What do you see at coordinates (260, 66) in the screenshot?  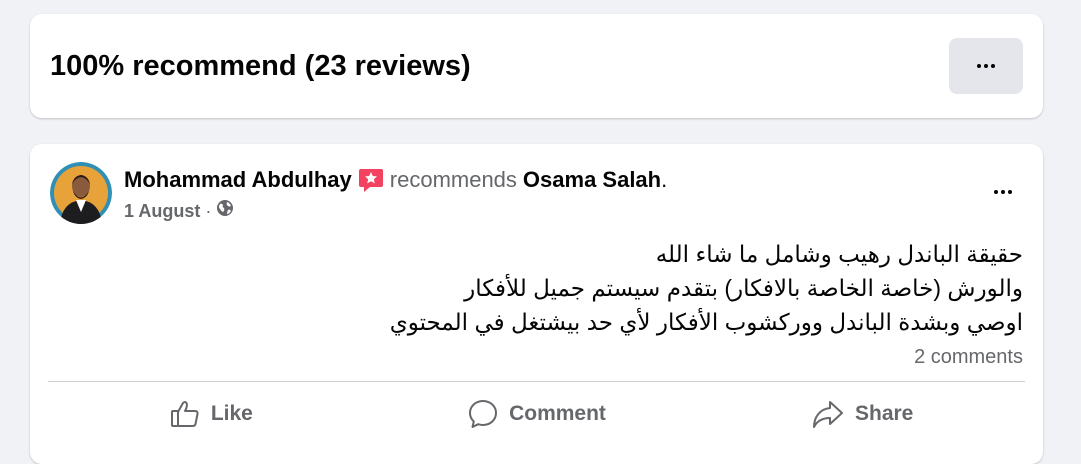 I see `summary-title: 100% recommend (23 reviews)` at bounding box center [260, 66].